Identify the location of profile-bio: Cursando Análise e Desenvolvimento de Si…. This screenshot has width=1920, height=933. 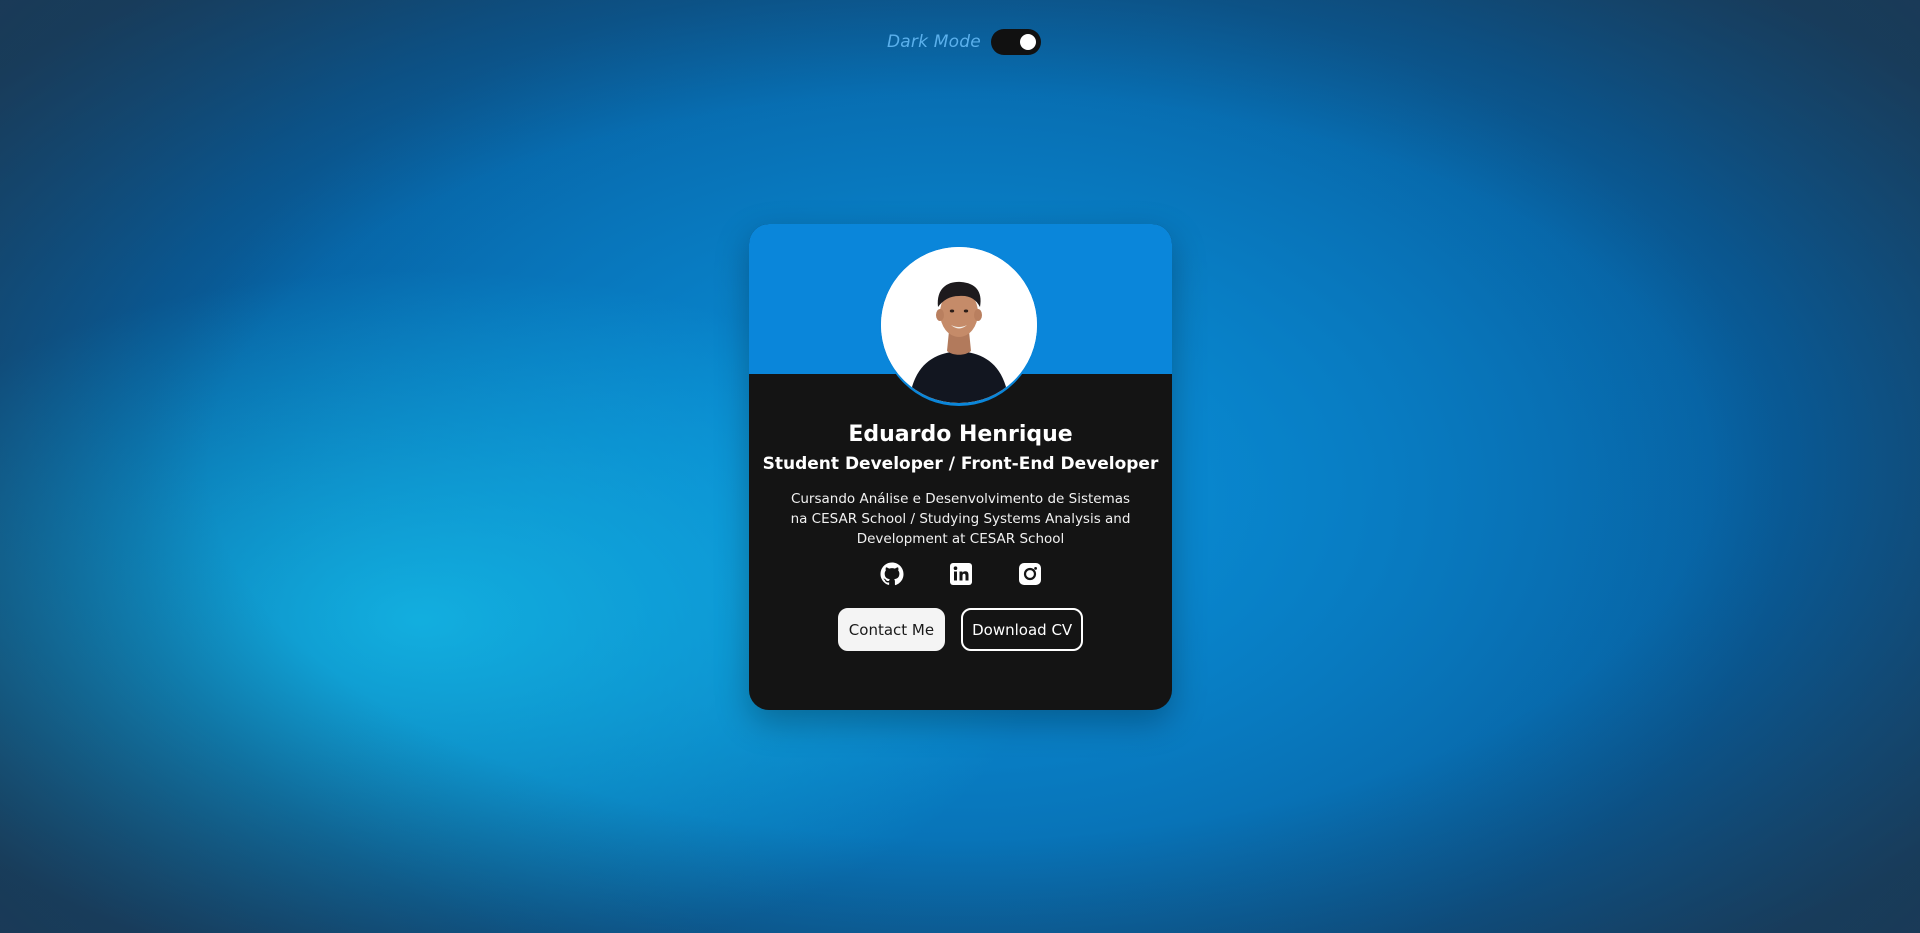
(960, 519).